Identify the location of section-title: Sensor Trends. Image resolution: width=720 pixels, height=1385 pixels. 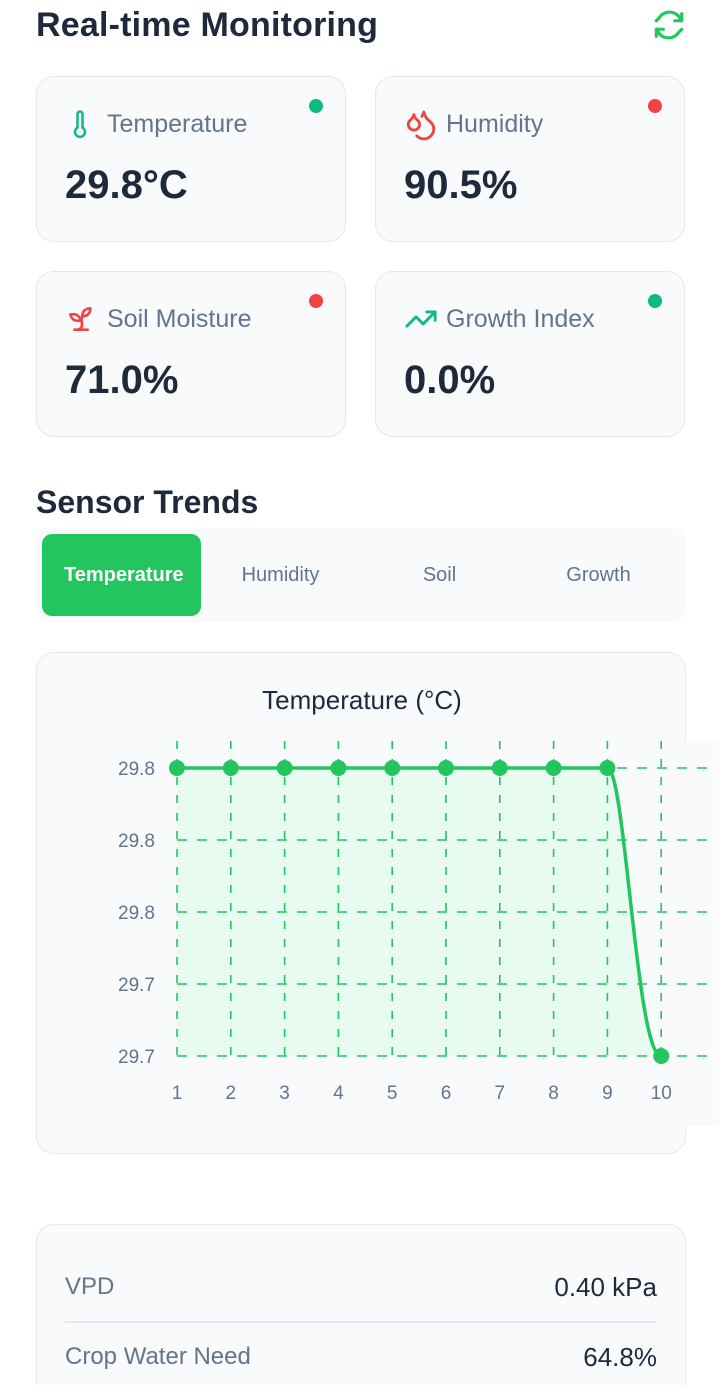
(147, 502).